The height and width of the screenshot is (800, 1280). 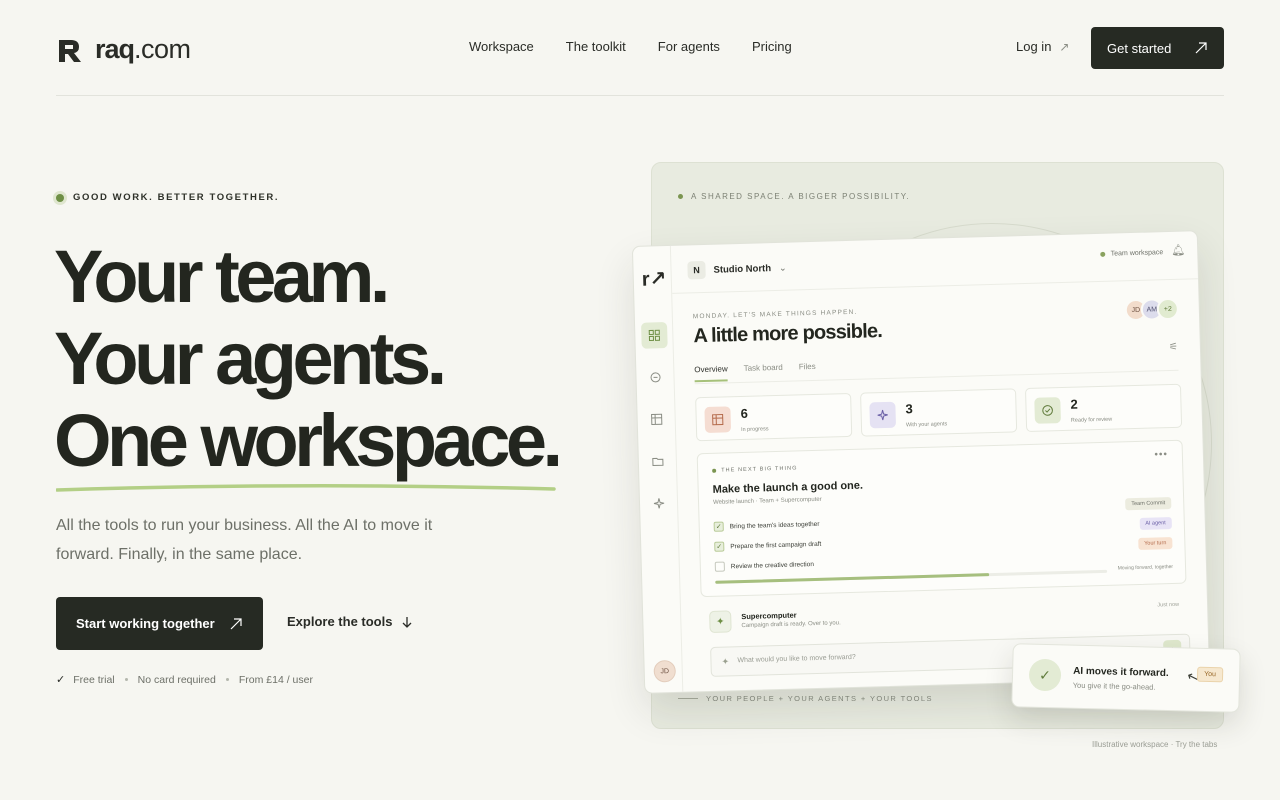 I want to click on arrow-down-icon, so click(x=407, y=622).